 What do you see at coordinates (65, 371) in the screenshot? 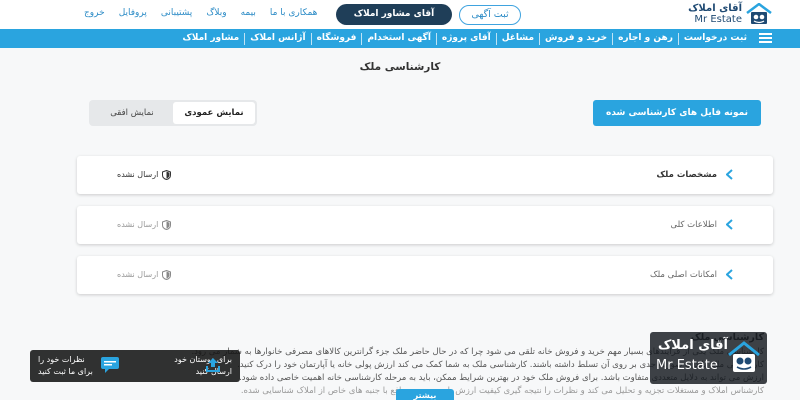
I see `comment-text: برای ما ثبت کنید` at bounding box center [65, 371].